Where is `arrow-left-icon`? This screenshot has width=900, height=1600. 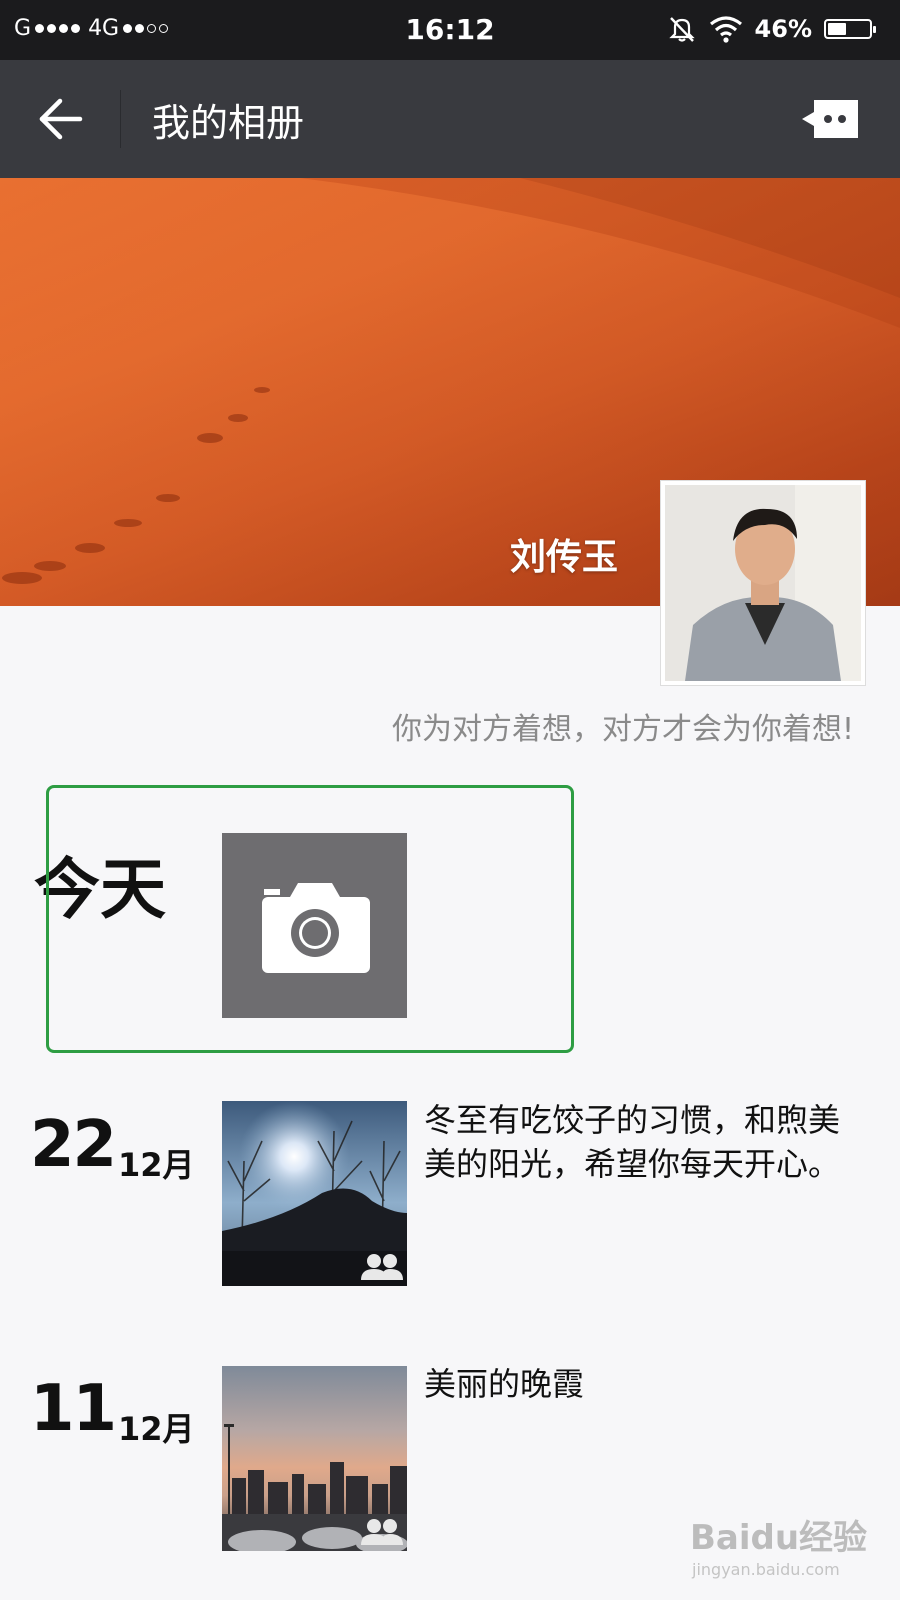
arrow-left-icon is located at coordinates (61, 119).